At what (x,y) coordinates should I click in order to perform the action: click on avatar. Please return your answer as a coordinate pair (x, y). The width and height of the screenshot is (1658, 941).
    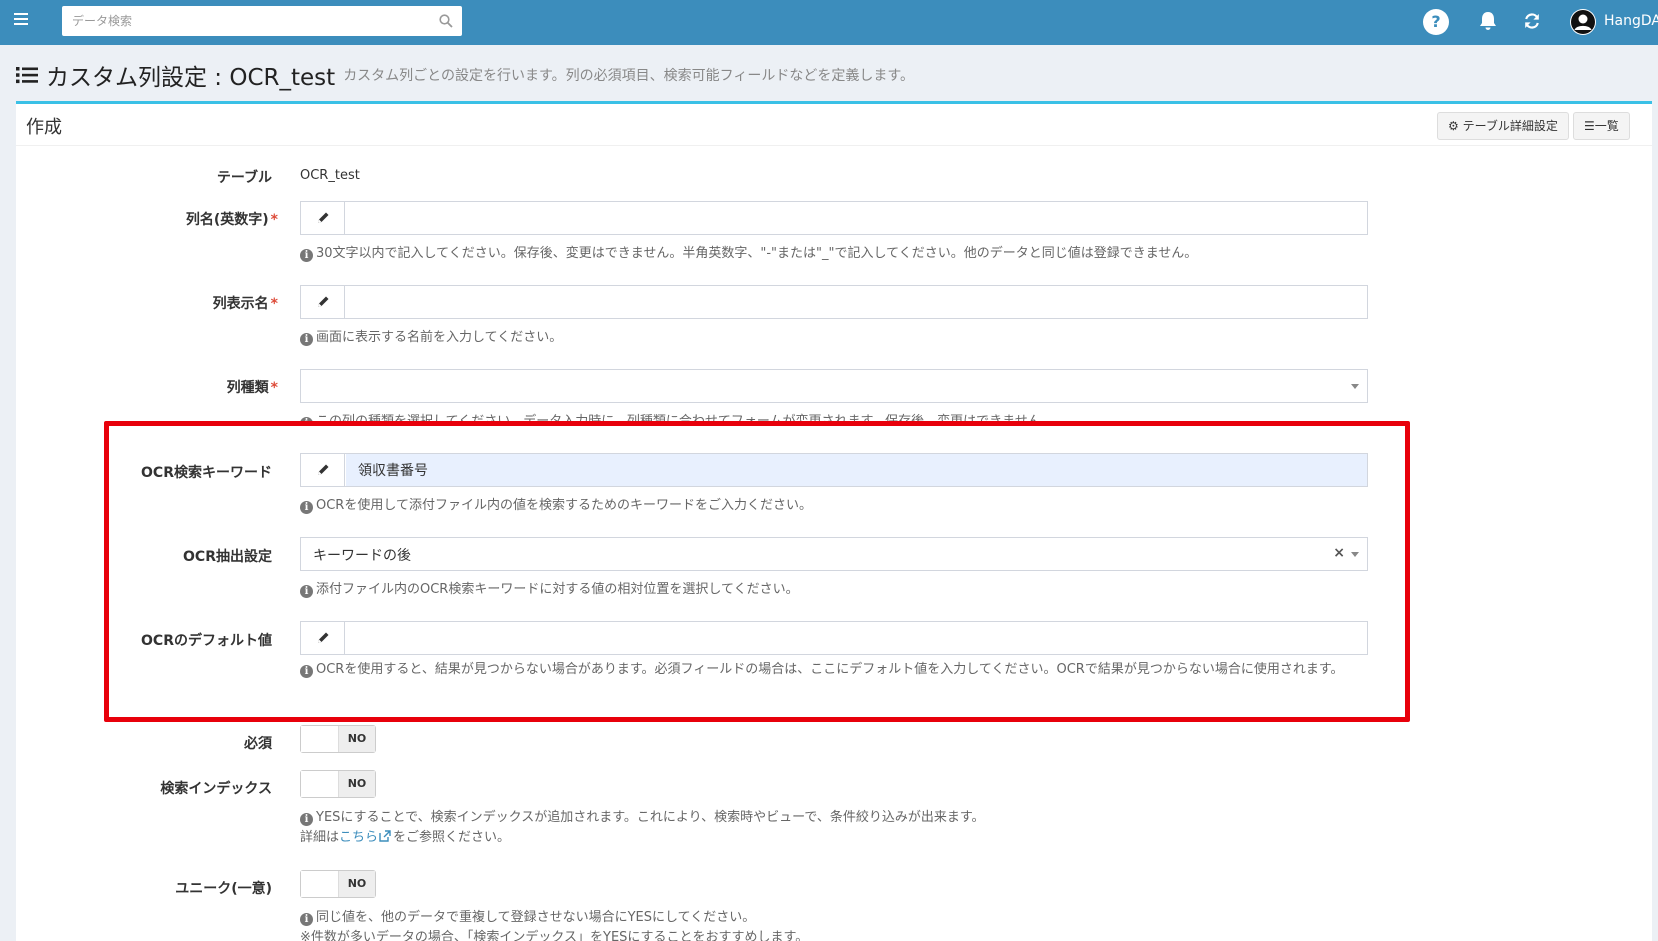
    Looking at the image, I should click on (1583, 22).